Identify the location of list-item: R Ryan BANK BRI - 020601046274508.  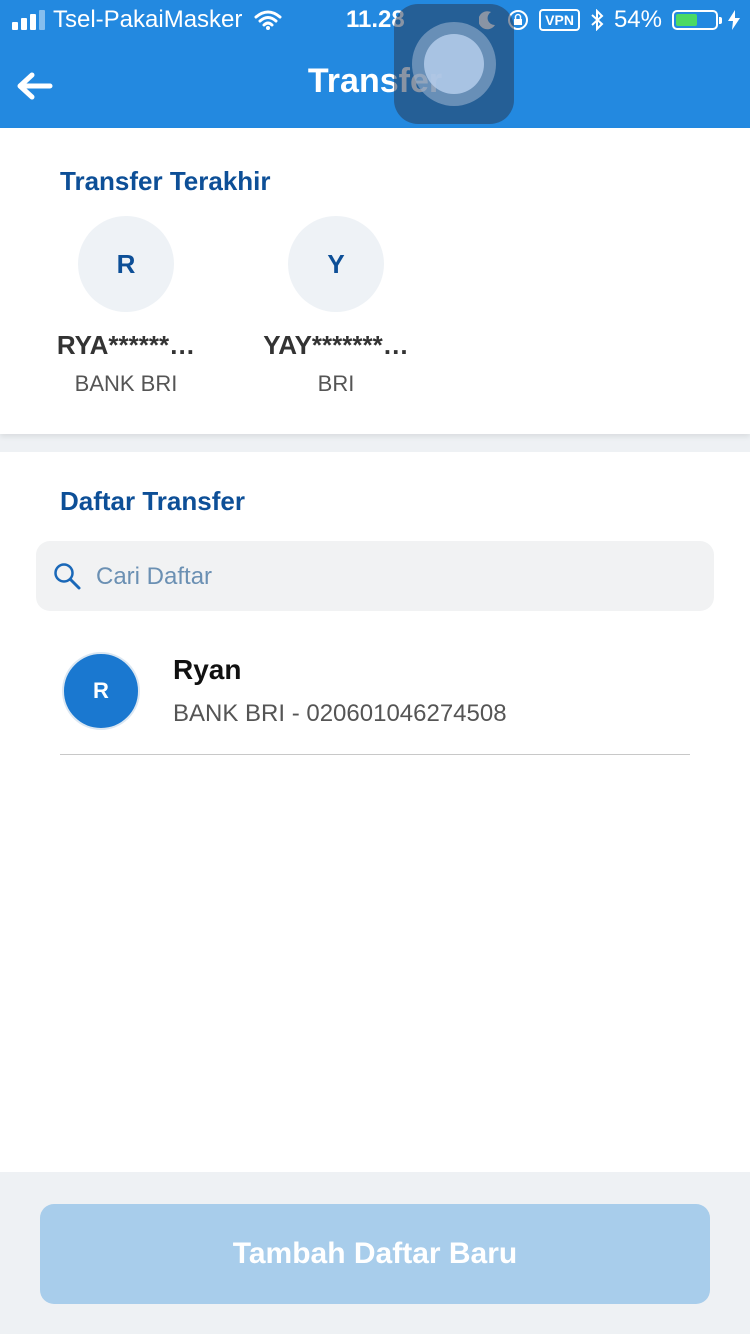
(375, 702).